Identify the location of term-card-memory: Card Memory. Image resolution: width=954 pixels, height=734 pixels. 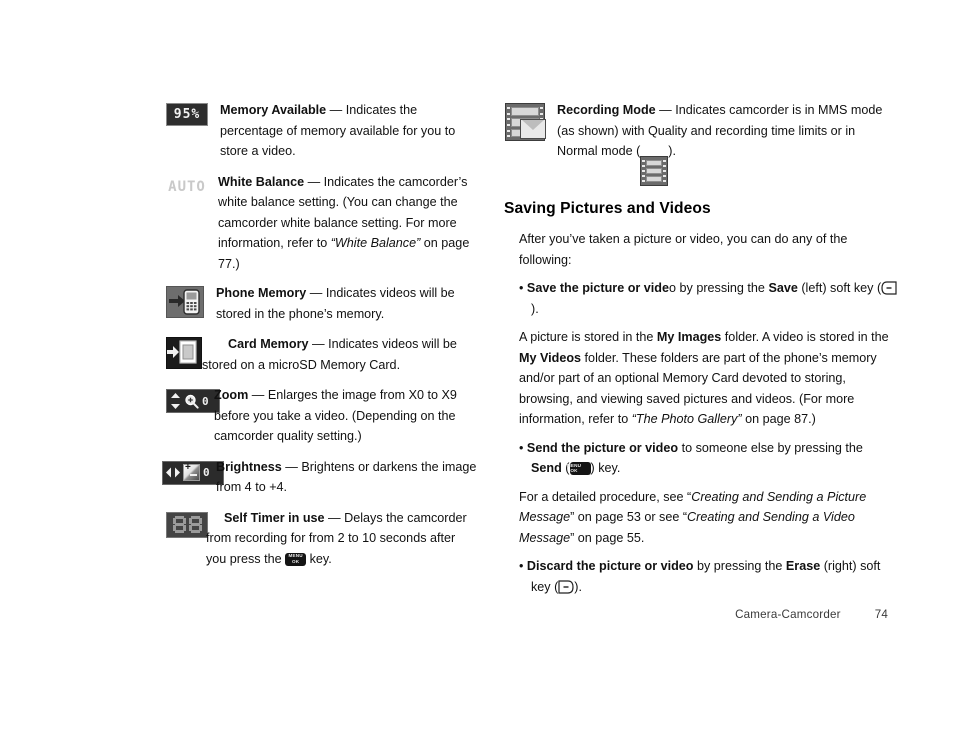
(268, 344).